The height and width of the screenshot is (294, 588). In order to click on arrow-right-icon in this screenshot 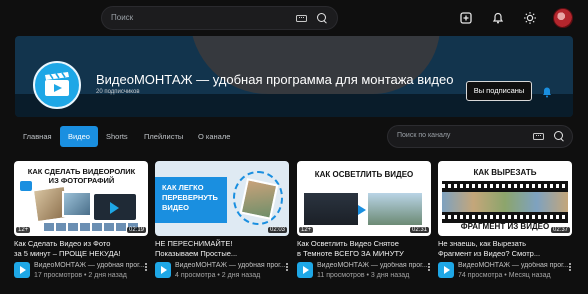, I will do `click(362, 210)`.